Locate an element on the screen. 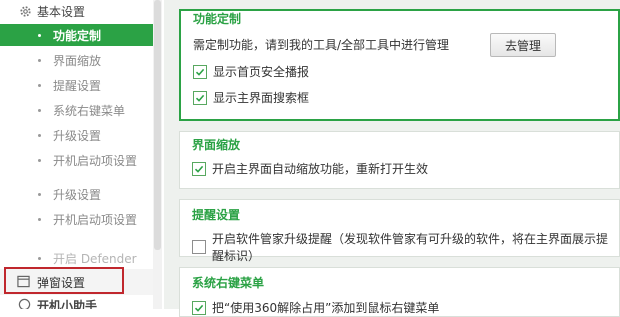 The width and height of the screenshot is (620, 317). option-upgrade-reminder: 开启软件管家升级提醒（发现软件管家有可升级的软件，将在主界面展示提醒标识） is located at coordinates (405, 247).